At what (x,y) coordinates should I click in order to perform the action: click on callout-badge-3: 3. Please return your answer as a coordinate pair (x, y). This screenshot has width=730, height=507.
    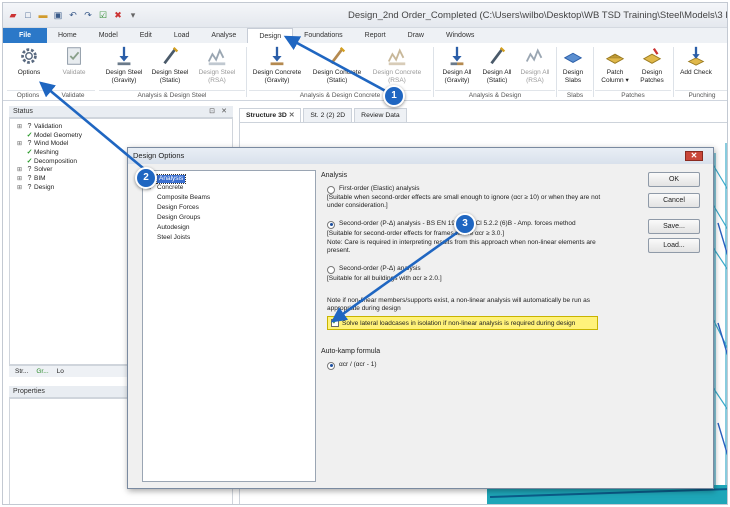
    Looking at the image, I should click on (465, 224).